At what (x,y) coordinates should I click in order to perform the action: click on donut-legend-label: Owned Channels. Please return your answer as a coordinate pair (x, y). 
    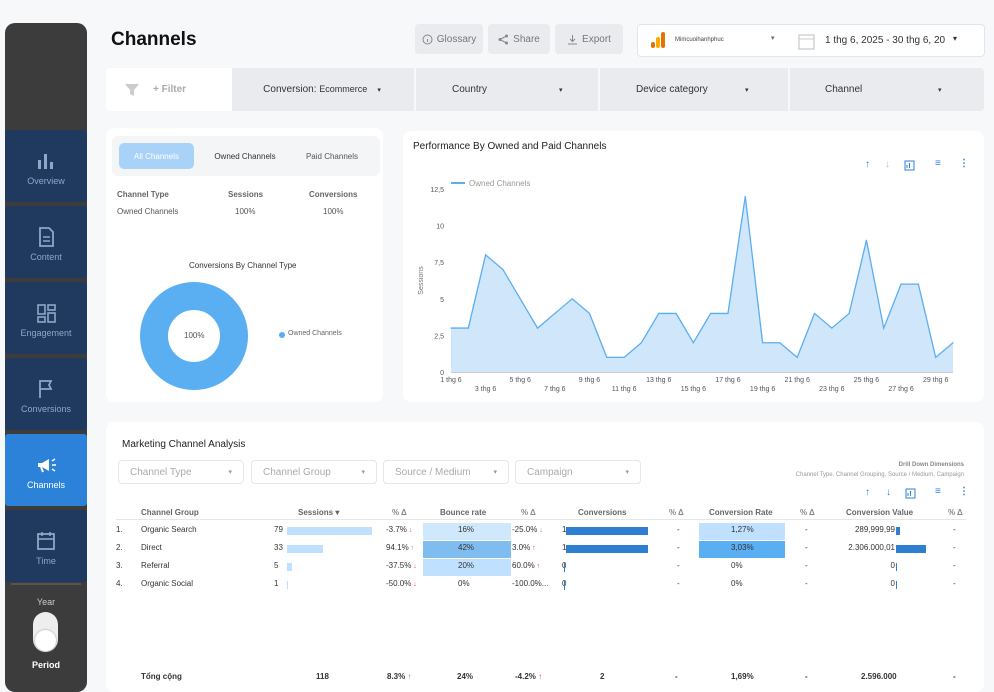
    Looking at the image, I should click on (315, 333).